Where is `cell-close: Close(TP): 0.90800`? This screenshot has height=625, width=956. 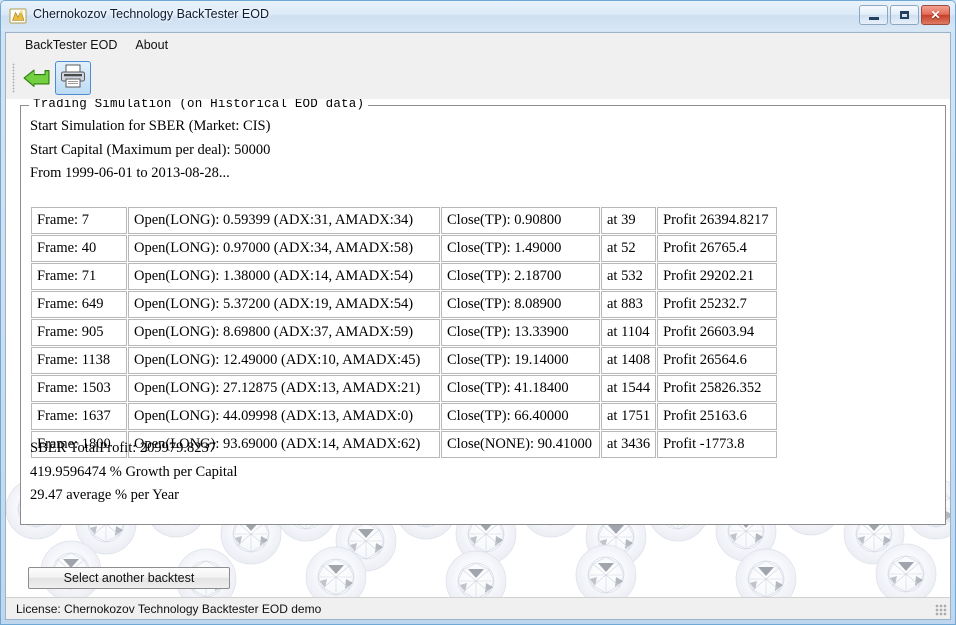
cell-close: Close(TP): 0.90800 is located at coordinates (520, 220).